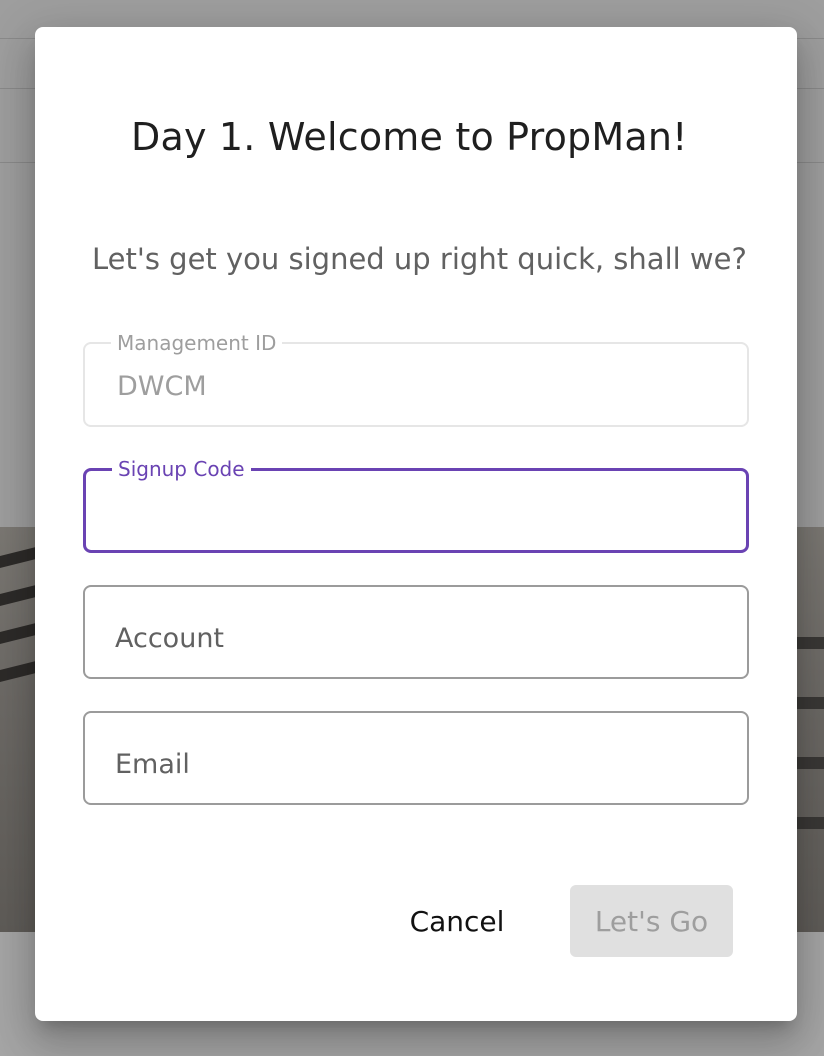  I want to click on account-field: Account, so click(416, 632).